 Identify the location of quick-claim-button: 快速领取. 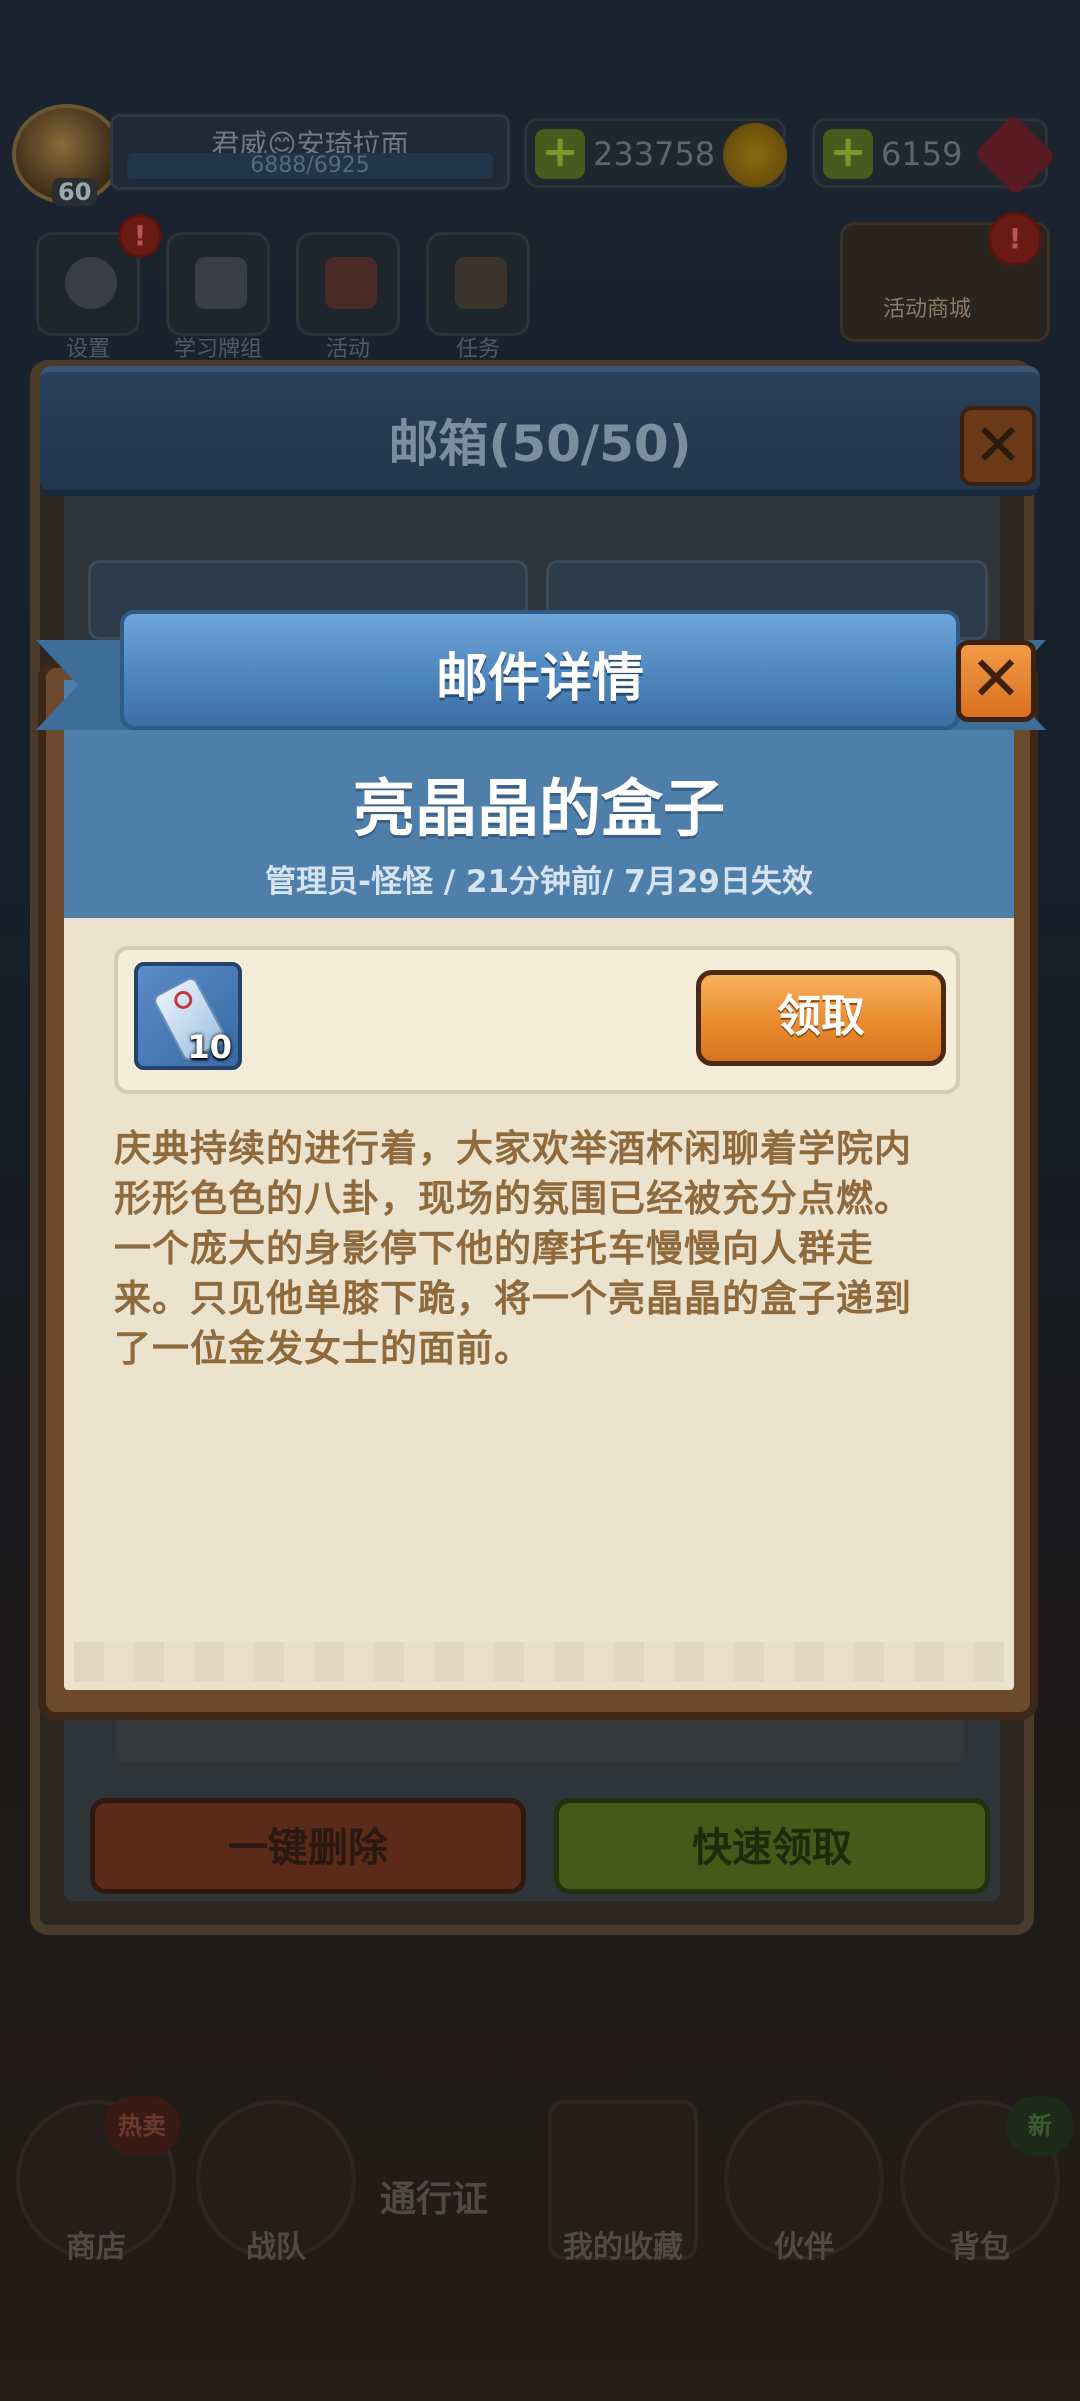
(772, 1846).